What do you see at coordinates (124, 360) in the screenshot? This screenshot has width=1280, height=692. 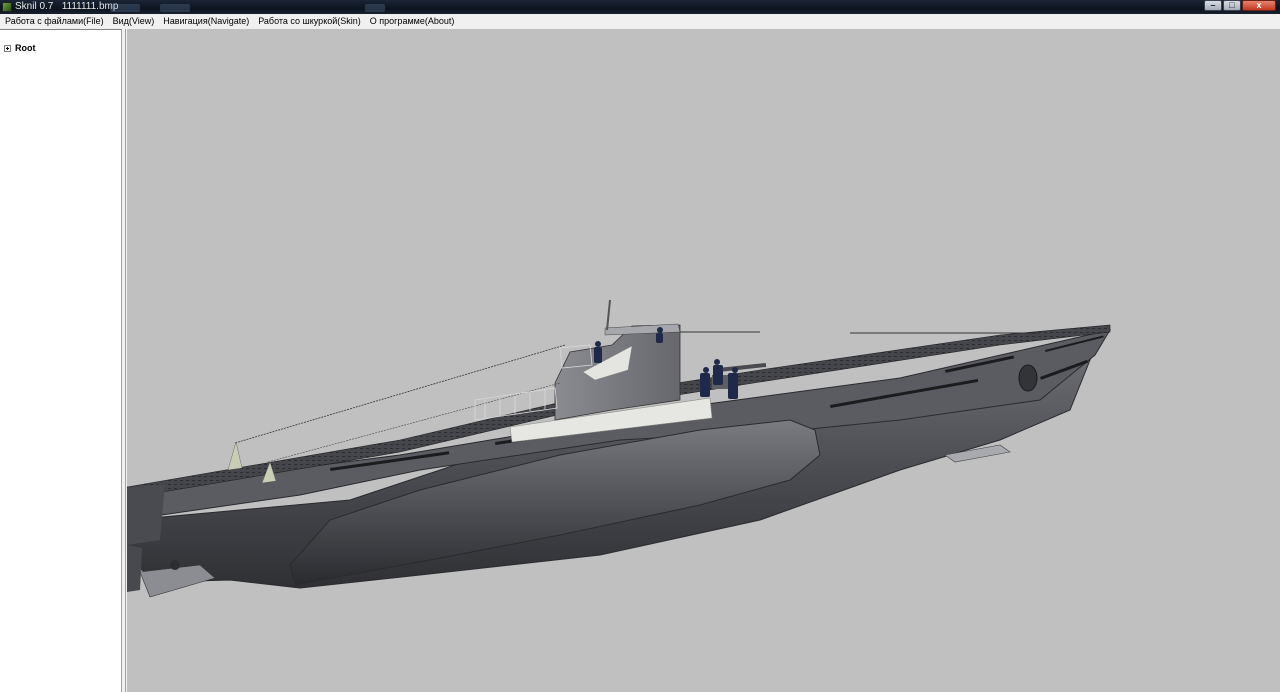 I see `panel-splitter` at bounding box center [124, 360].